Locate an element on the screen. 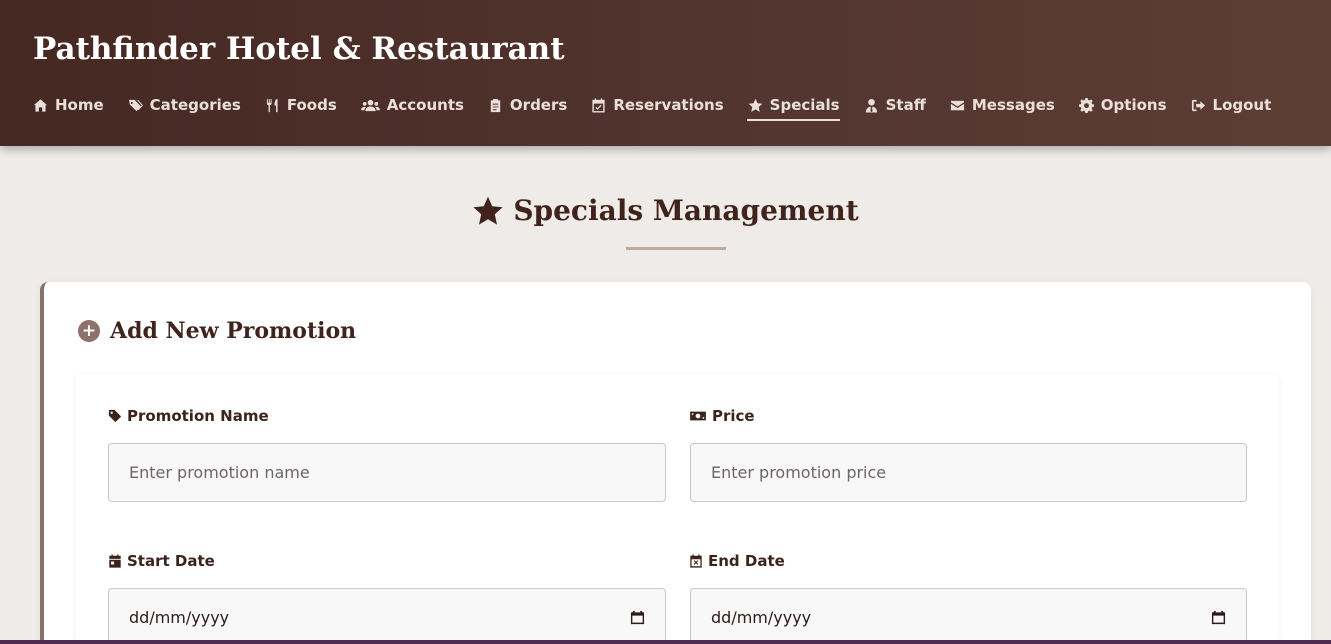 The width and height of the screenshot is (1331, 644). plus-circle-icon: + is located at coordinates (89, 331).